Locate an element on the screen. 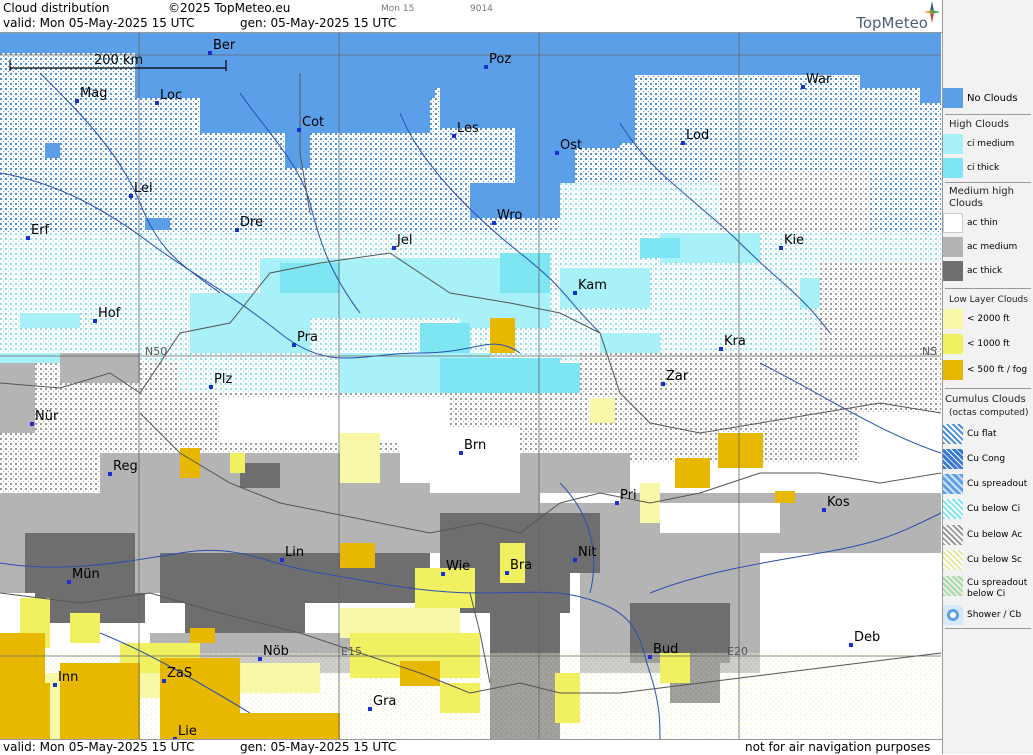 This screenshot has height=755, width=1033. grid-label-e20: E20 is located at coordinates (737, 651).